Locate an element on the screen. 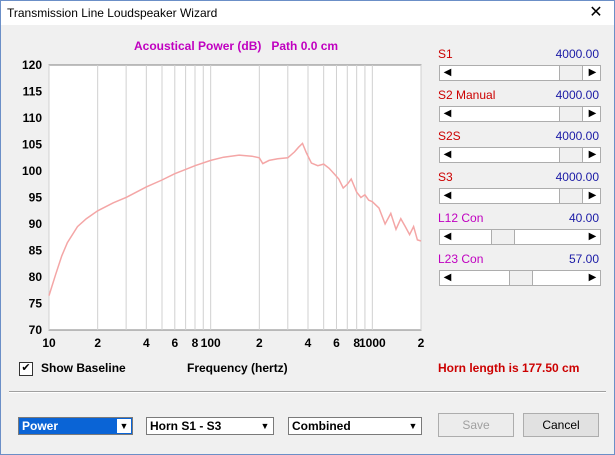 The image size is (615, 455). horn-select-value: Horn S1 - S3 is located at coordinates (186, 426).